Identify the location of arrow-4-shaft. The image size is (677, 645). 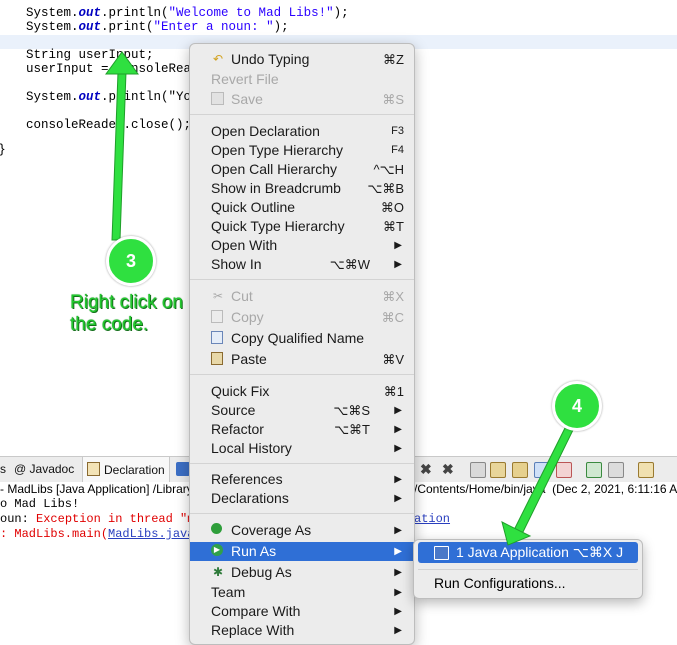
(544, 480).